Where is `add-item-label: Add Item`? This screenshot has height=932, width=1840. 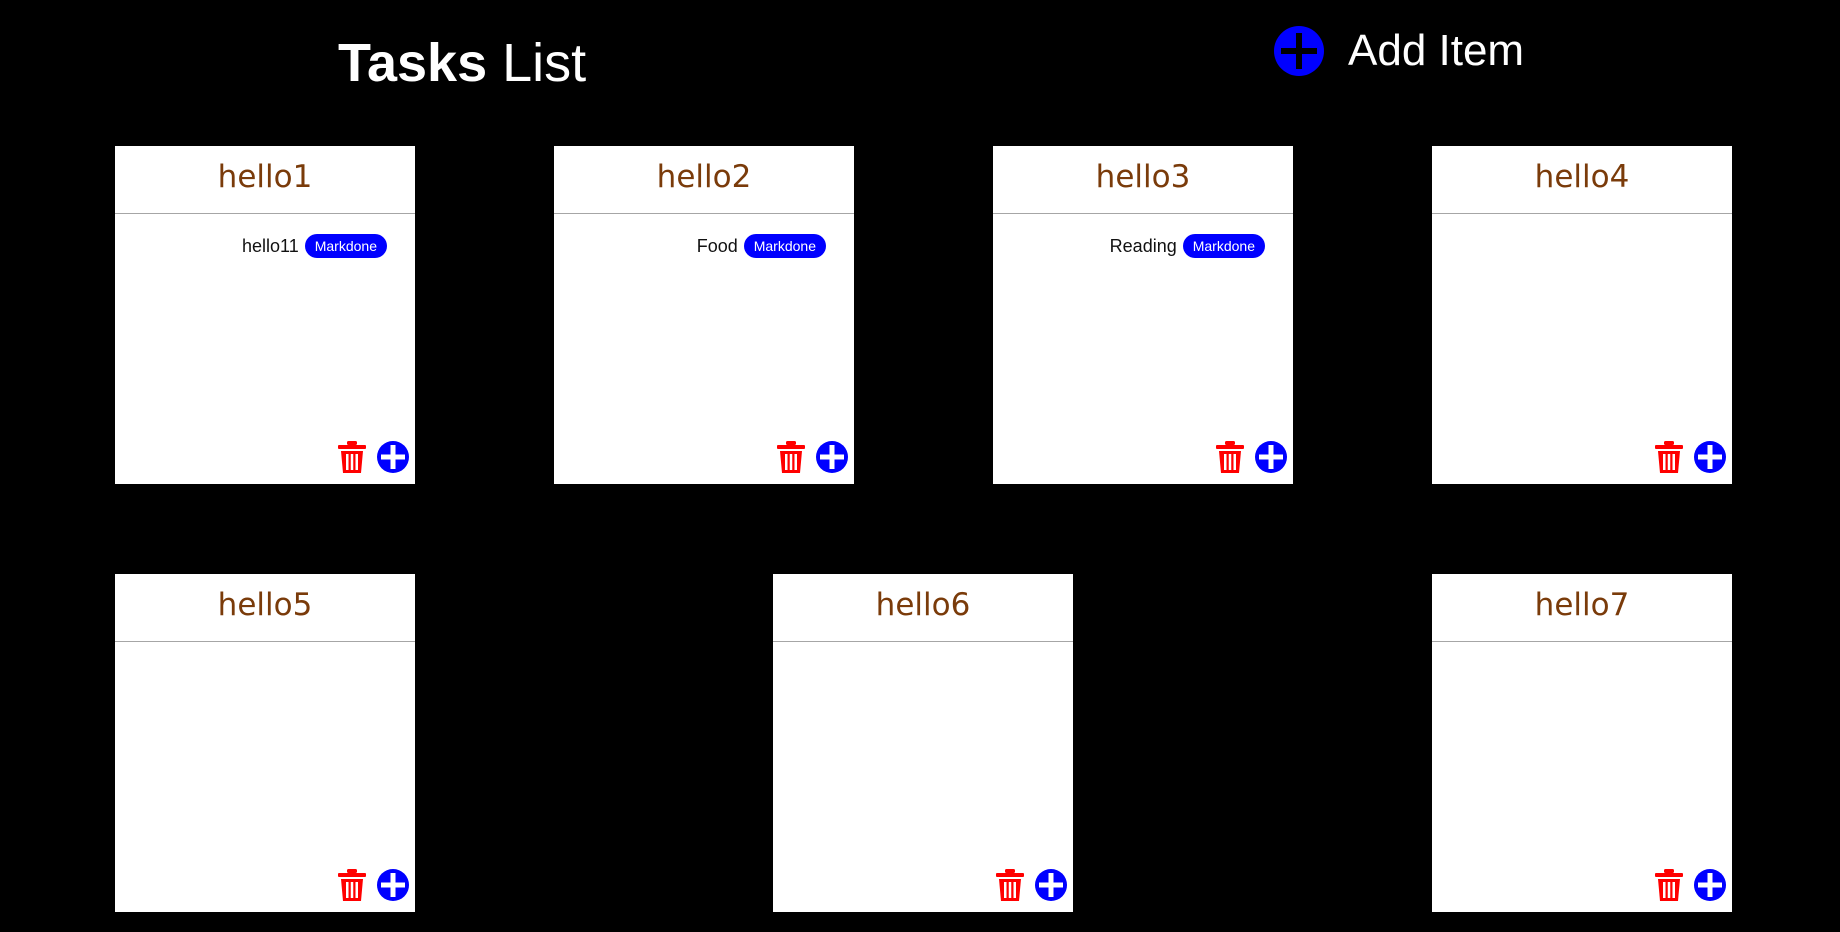
add-item-label: Add Item is located at coordinates (1436, 51).